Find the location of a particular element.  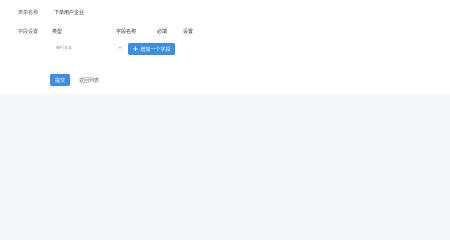

back-to-list-button: 返回列表 is located at coordinates (89, 80).